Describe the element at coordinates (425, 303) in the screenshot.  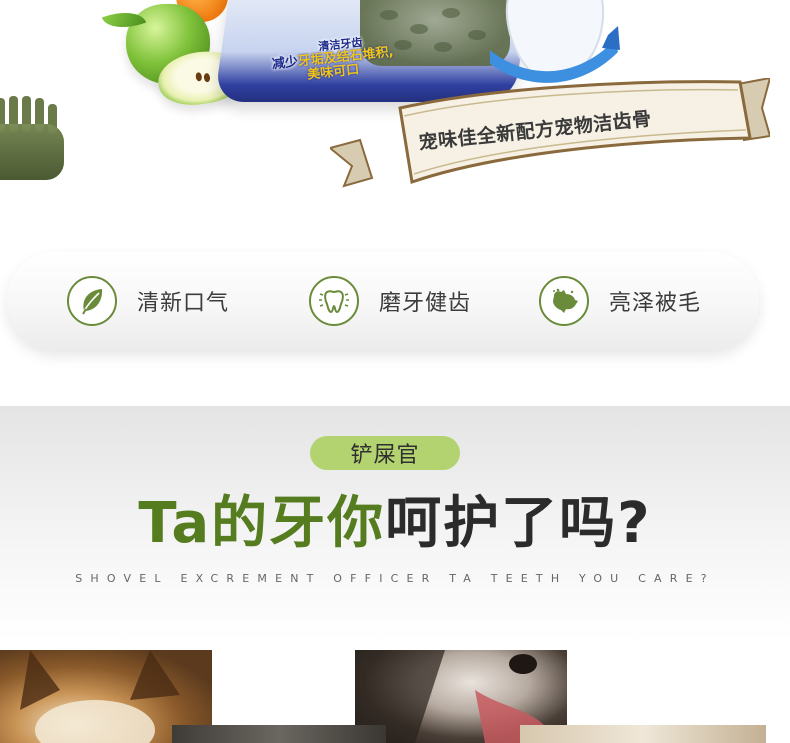
I see `feature-label: 磨牙健齿` at that location.